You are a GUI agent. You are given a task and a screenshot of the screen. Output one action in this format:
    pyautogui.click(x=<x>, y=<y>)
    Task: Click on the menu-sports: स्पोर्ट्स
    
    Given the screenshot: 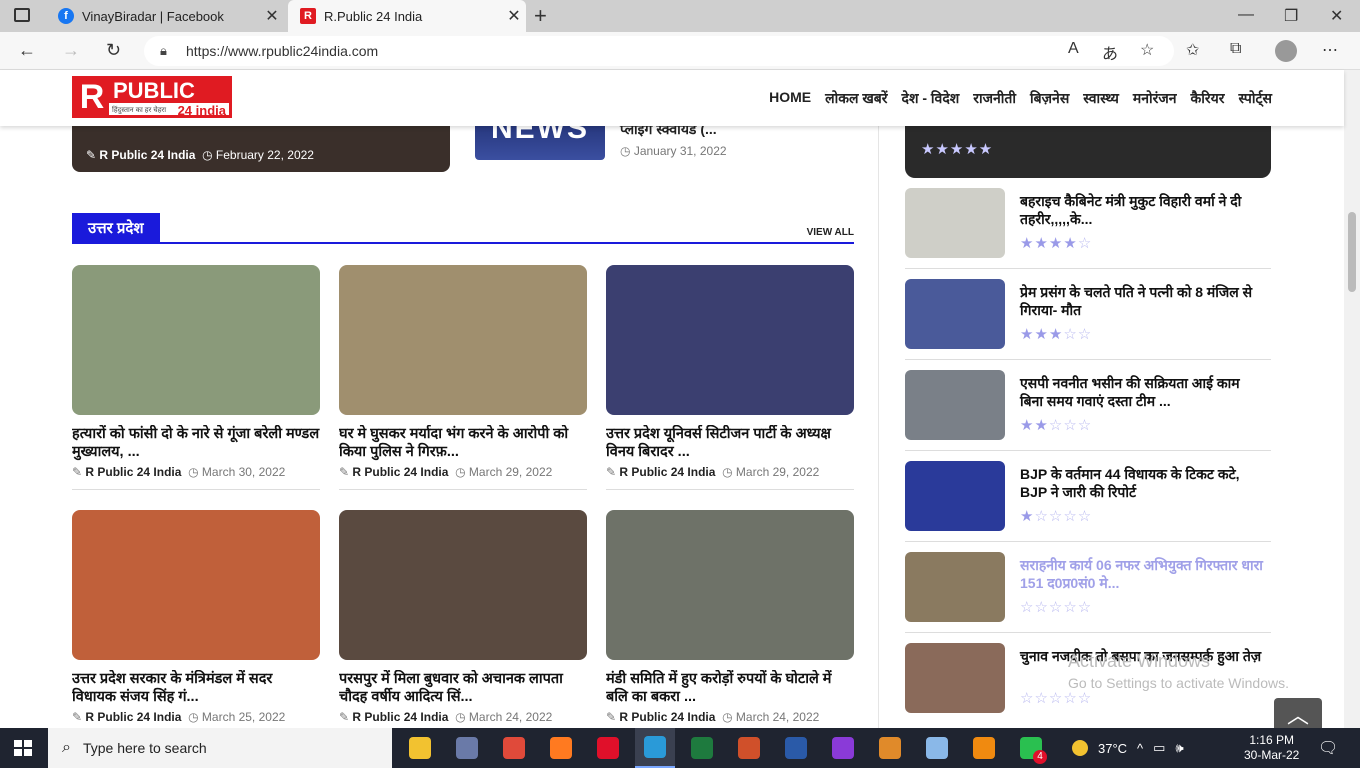 What is the action you would take?
    pyautogui.click(x=1255, y=98)
    